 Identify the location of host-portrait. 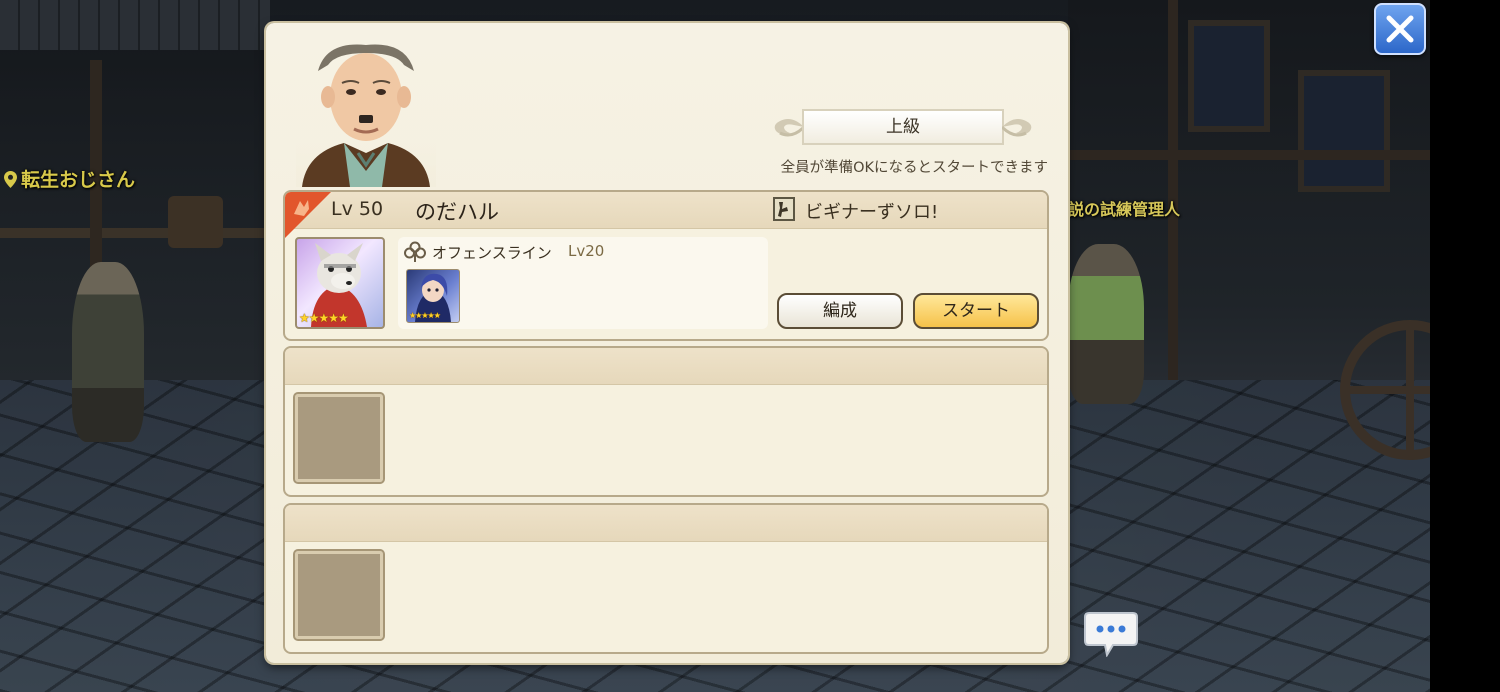
(366, 111).